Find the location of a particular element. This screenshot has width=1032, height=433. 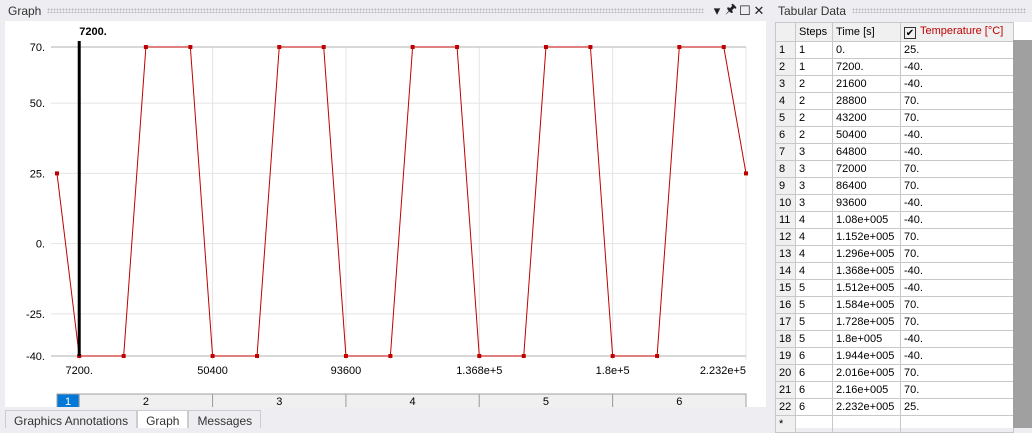

table-row: 18 5 1.8e+005 -40. is located at coordinates (894, 339).